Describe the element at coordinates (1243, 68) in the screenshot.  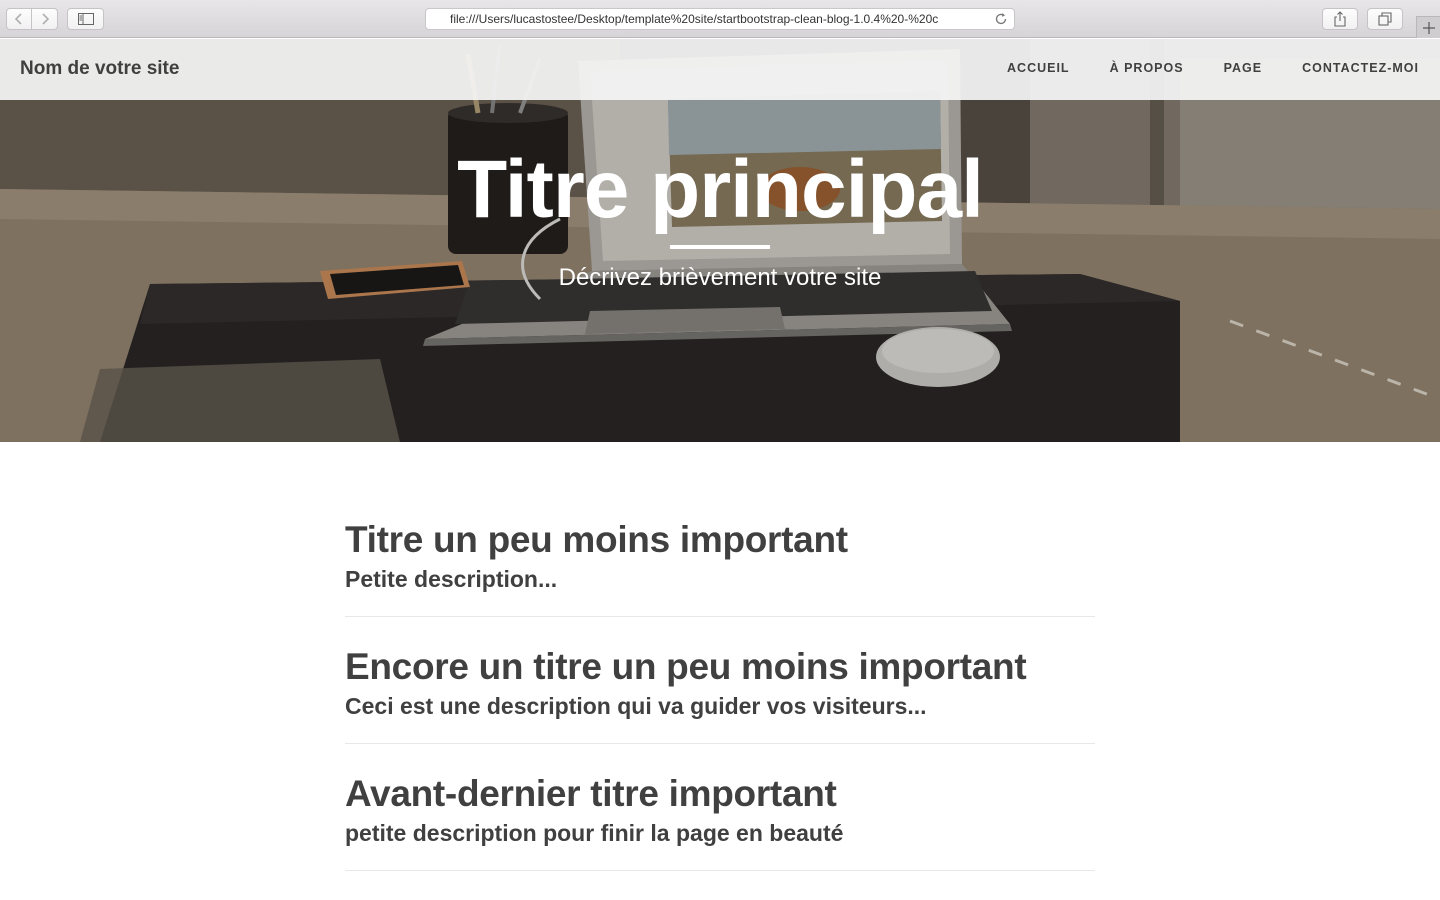
I see `nav-link-page: PAGE` at that location.